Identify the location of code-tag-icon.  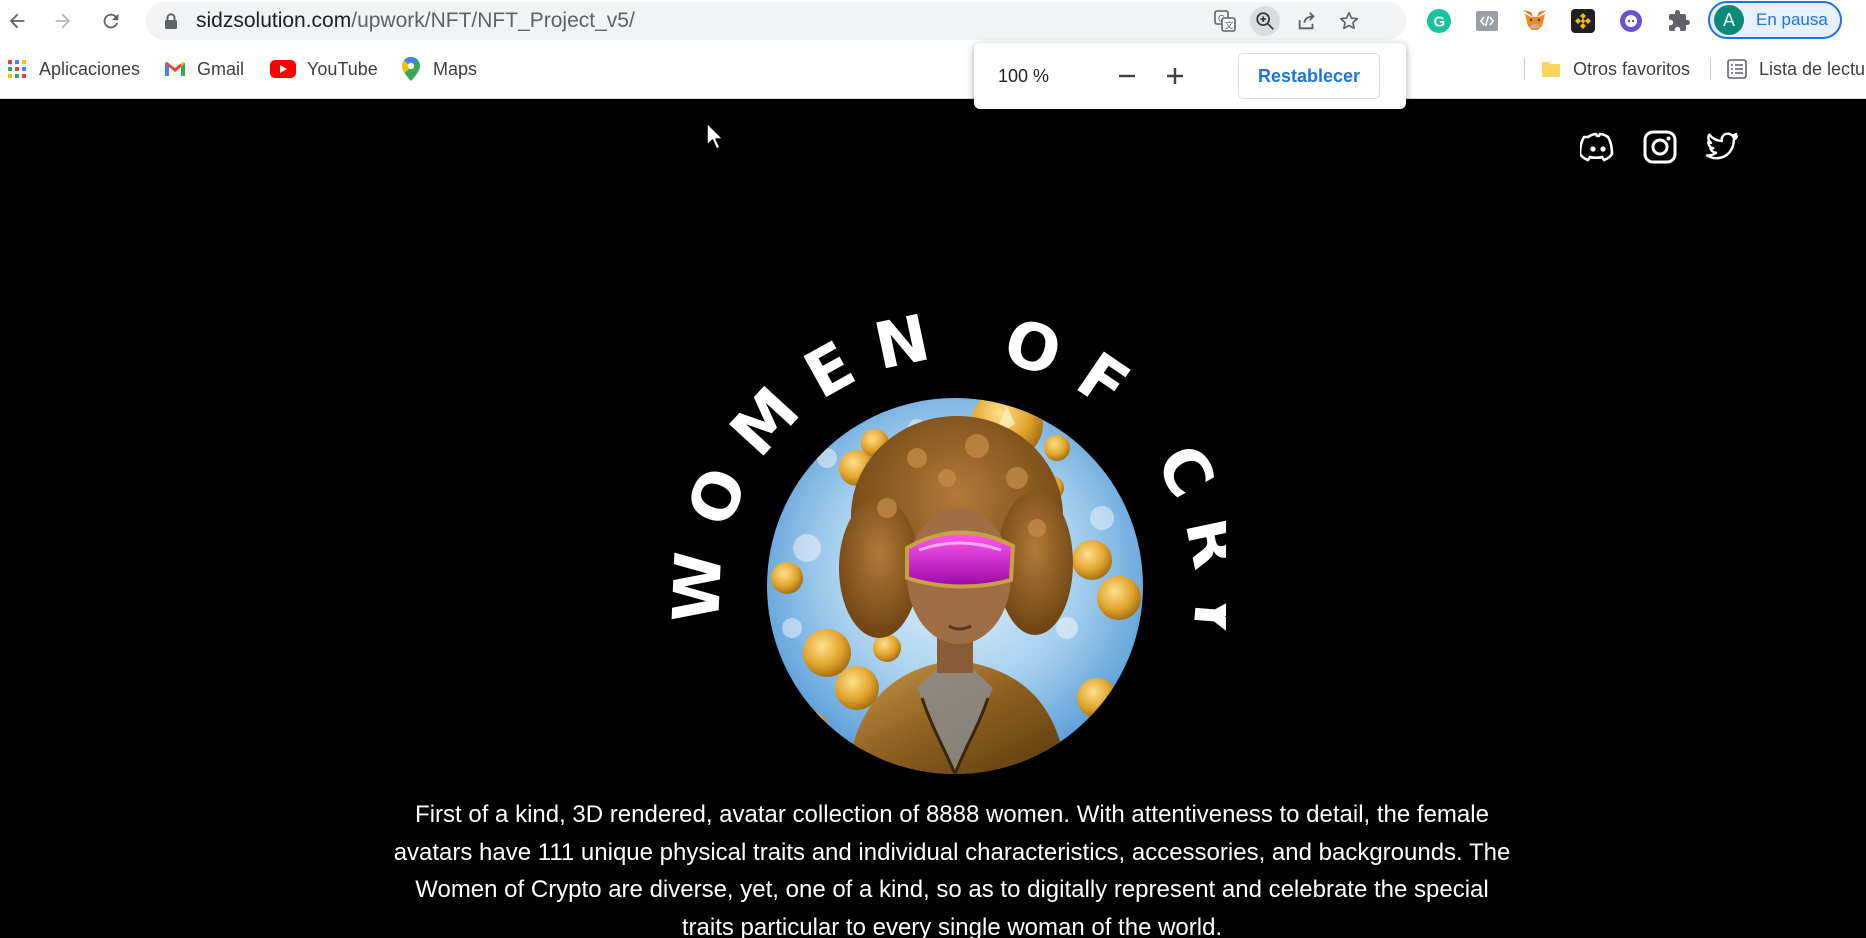
(1487, 21).